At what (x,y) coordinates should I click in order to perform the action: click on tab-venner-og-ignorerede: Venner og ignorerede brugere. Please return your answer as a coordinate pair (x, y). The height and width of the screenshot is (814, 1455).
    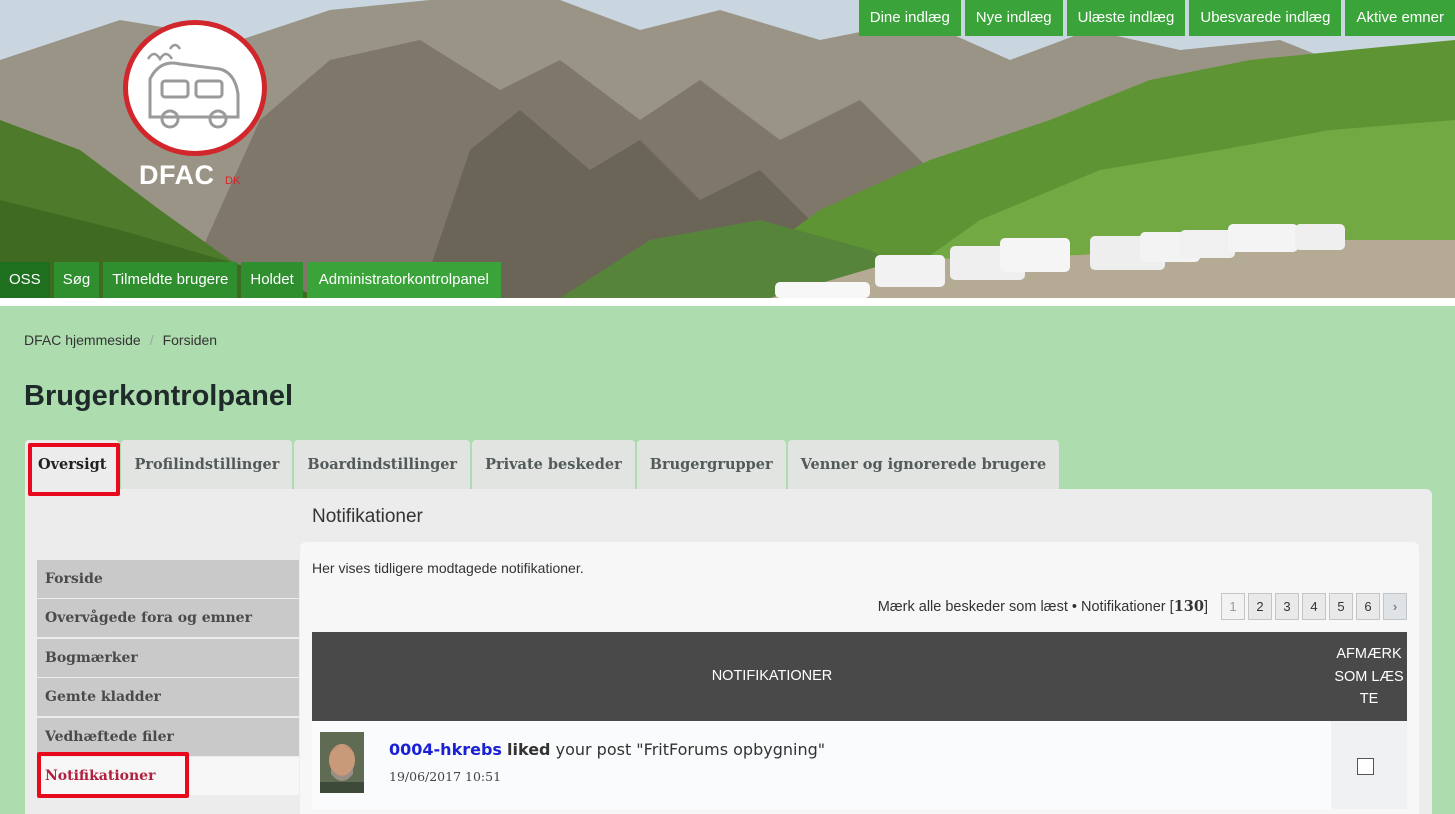
    Looking at the image, I should click on (923, 464).